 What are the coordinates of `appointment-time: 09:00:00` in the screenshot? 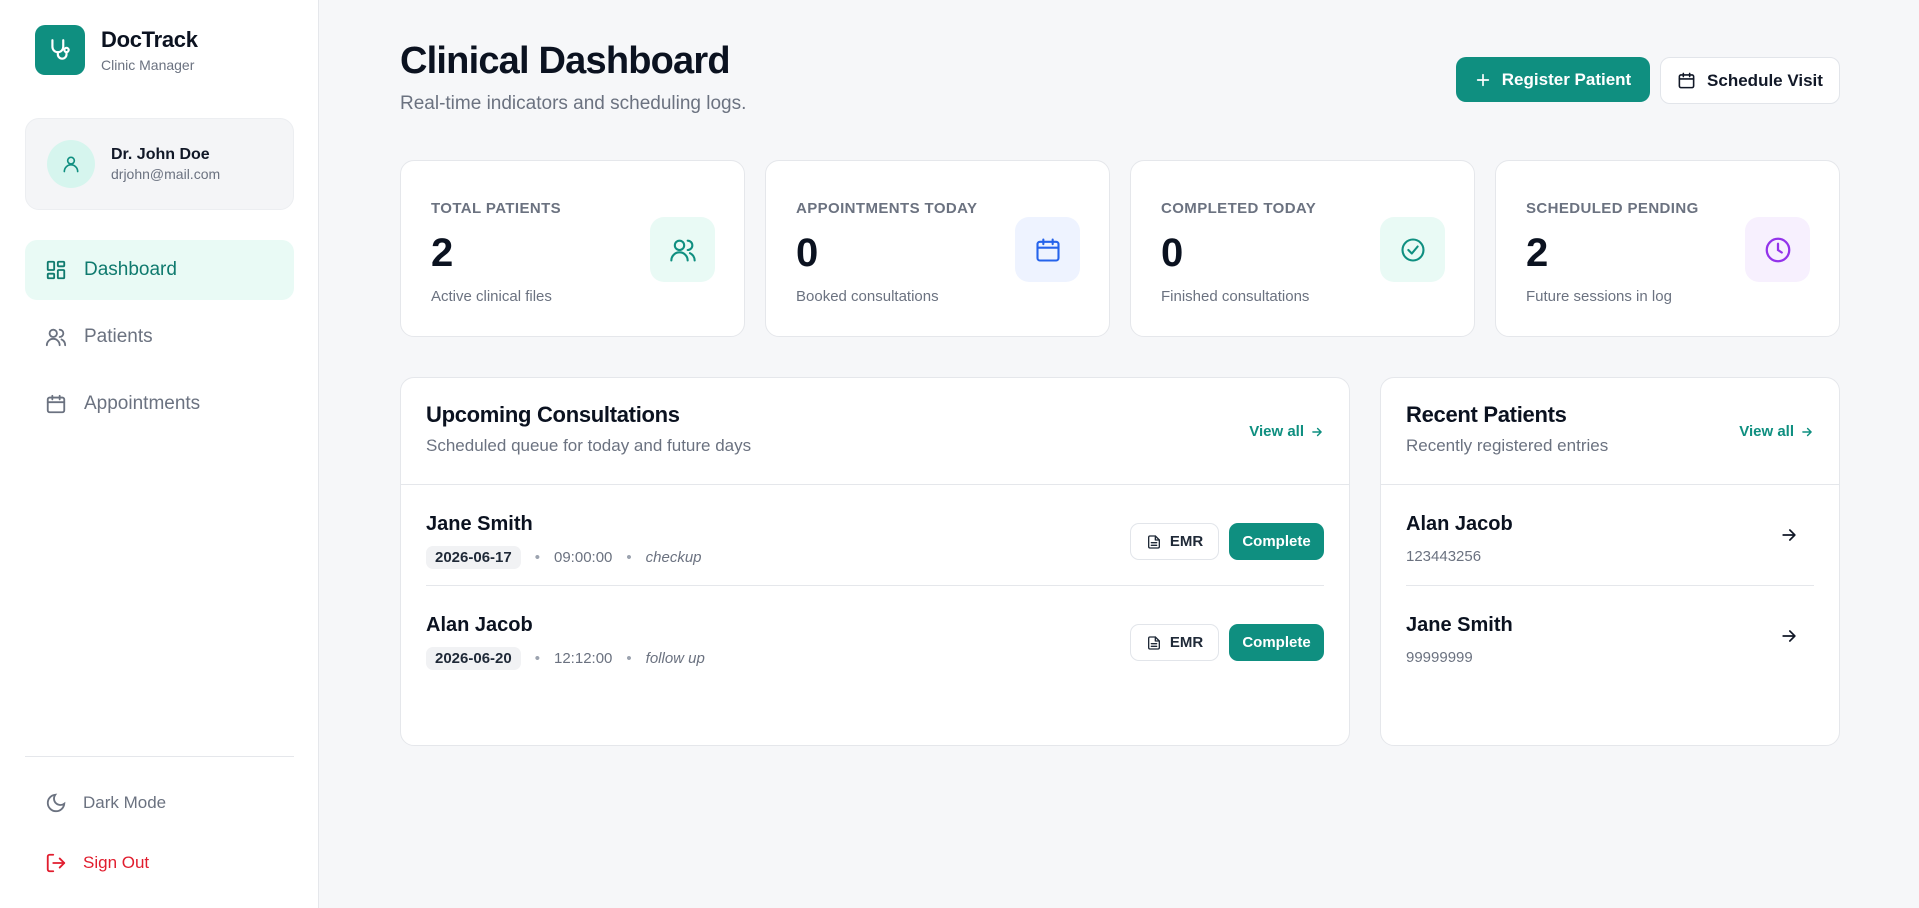 It's located at (583, 557).